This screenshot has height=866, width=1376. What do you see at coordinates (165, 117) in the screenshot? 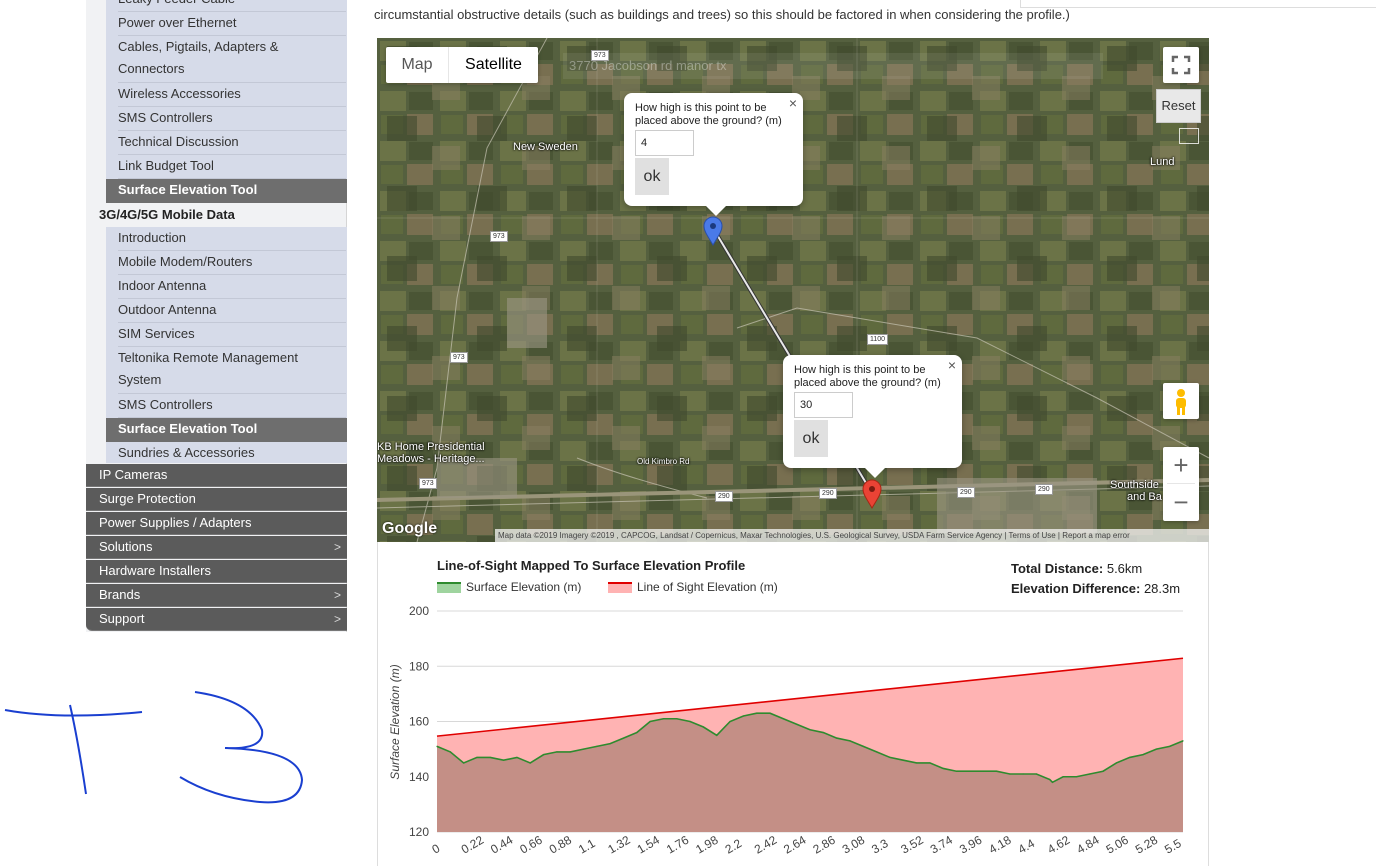
I see `sidebar-item-label: SMS Controllers` at bounding box center [165, 117].